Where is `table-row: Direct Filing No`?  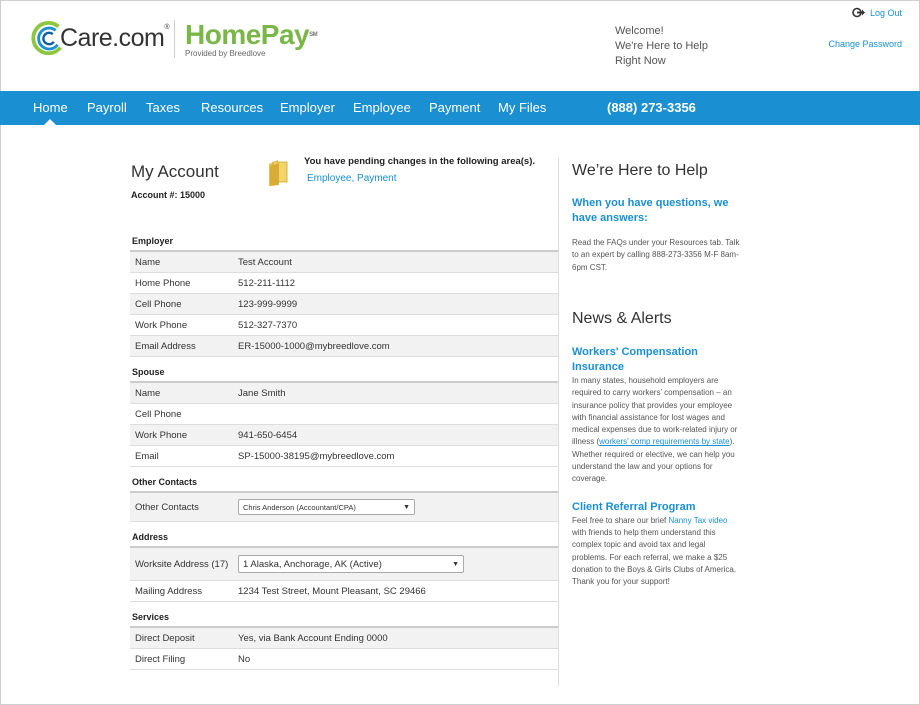 table-row: Direct Filing No is located at coordinates (344, 659).